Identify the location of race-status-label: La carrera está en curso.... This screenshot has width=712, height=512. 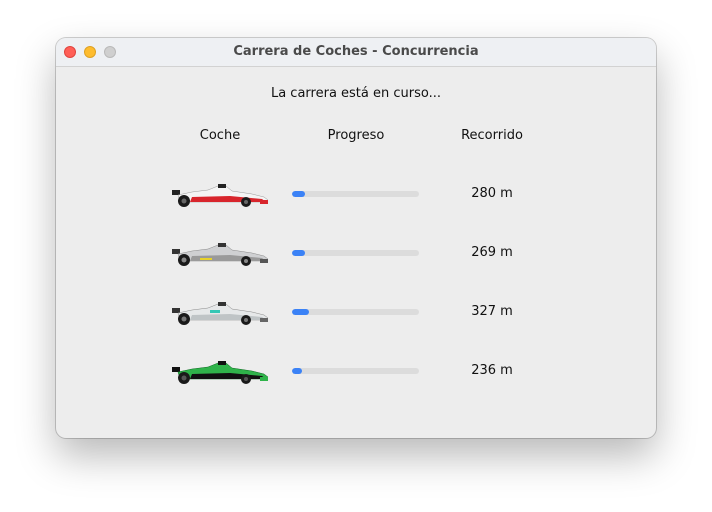
(356, 93).